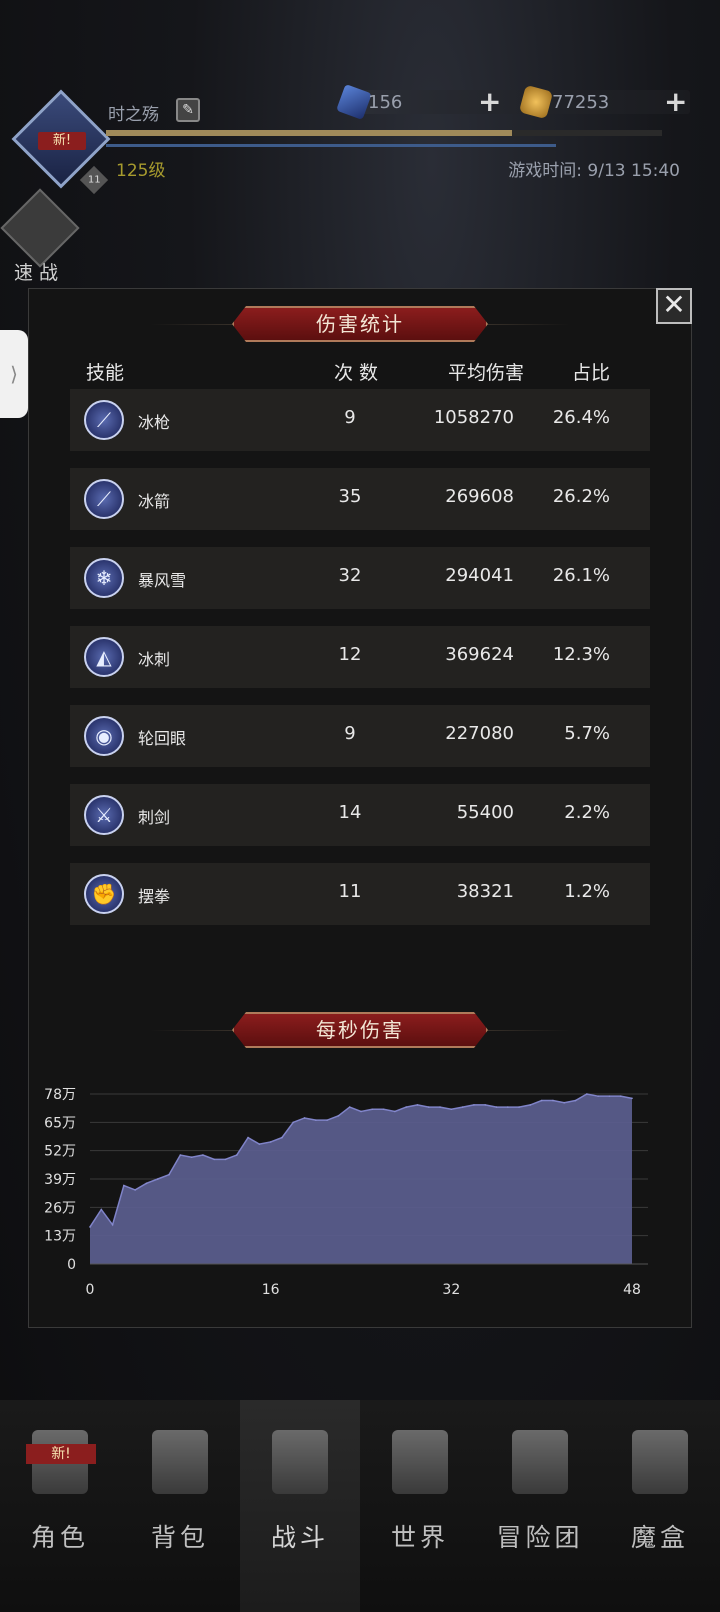 This screenshot has height=1612, width=720. Describe the element at coordinates (141, 171) in the screenshot. I see `player-level: 125级` at that location.